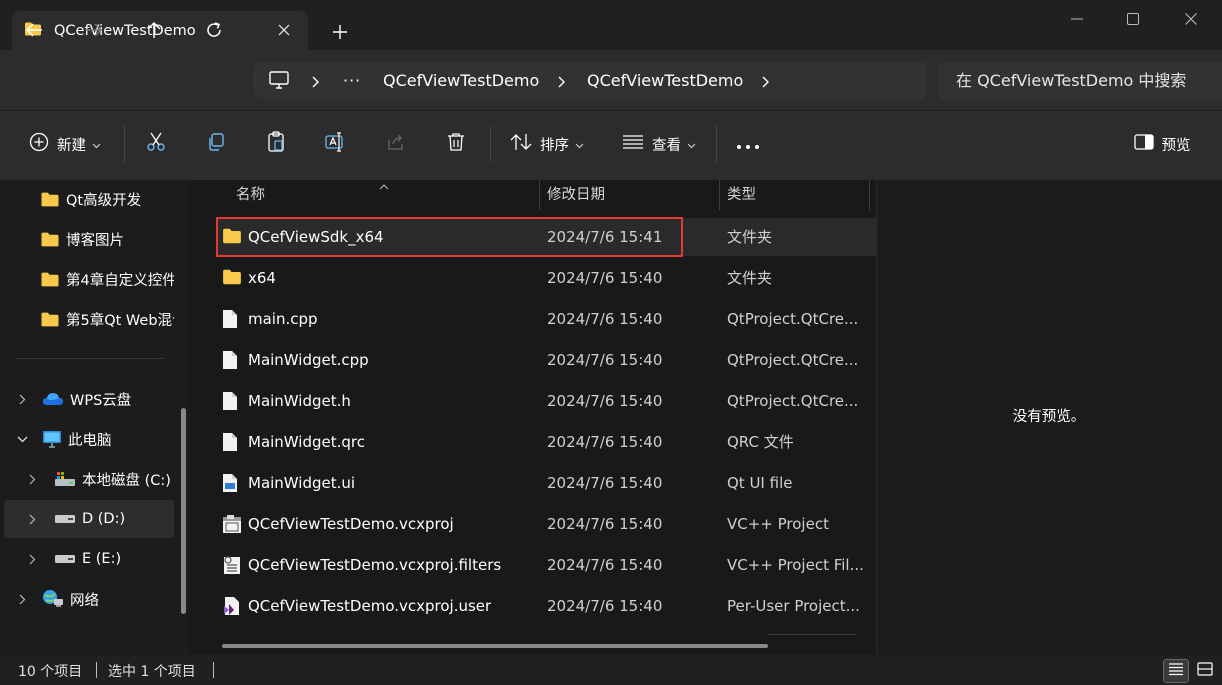  What do you see at coordinates (1191, 19) in the screenshot?
I see `close-window-button` at bounding box center [1191, 19].